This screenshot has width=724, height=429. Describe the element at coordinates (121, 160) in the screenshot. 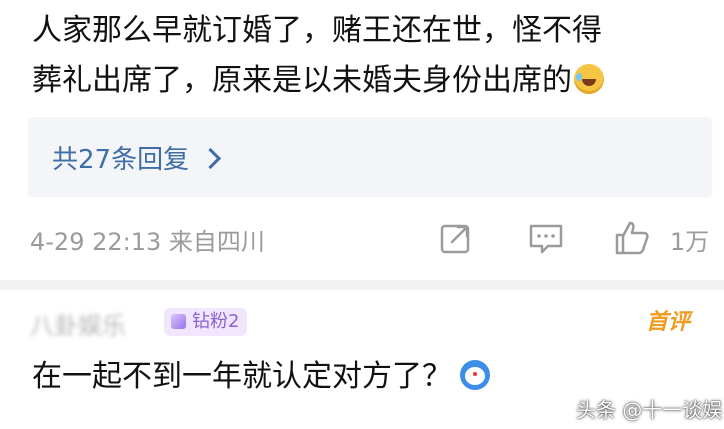

I see `view-replies-label: 共27条回复` at that location.